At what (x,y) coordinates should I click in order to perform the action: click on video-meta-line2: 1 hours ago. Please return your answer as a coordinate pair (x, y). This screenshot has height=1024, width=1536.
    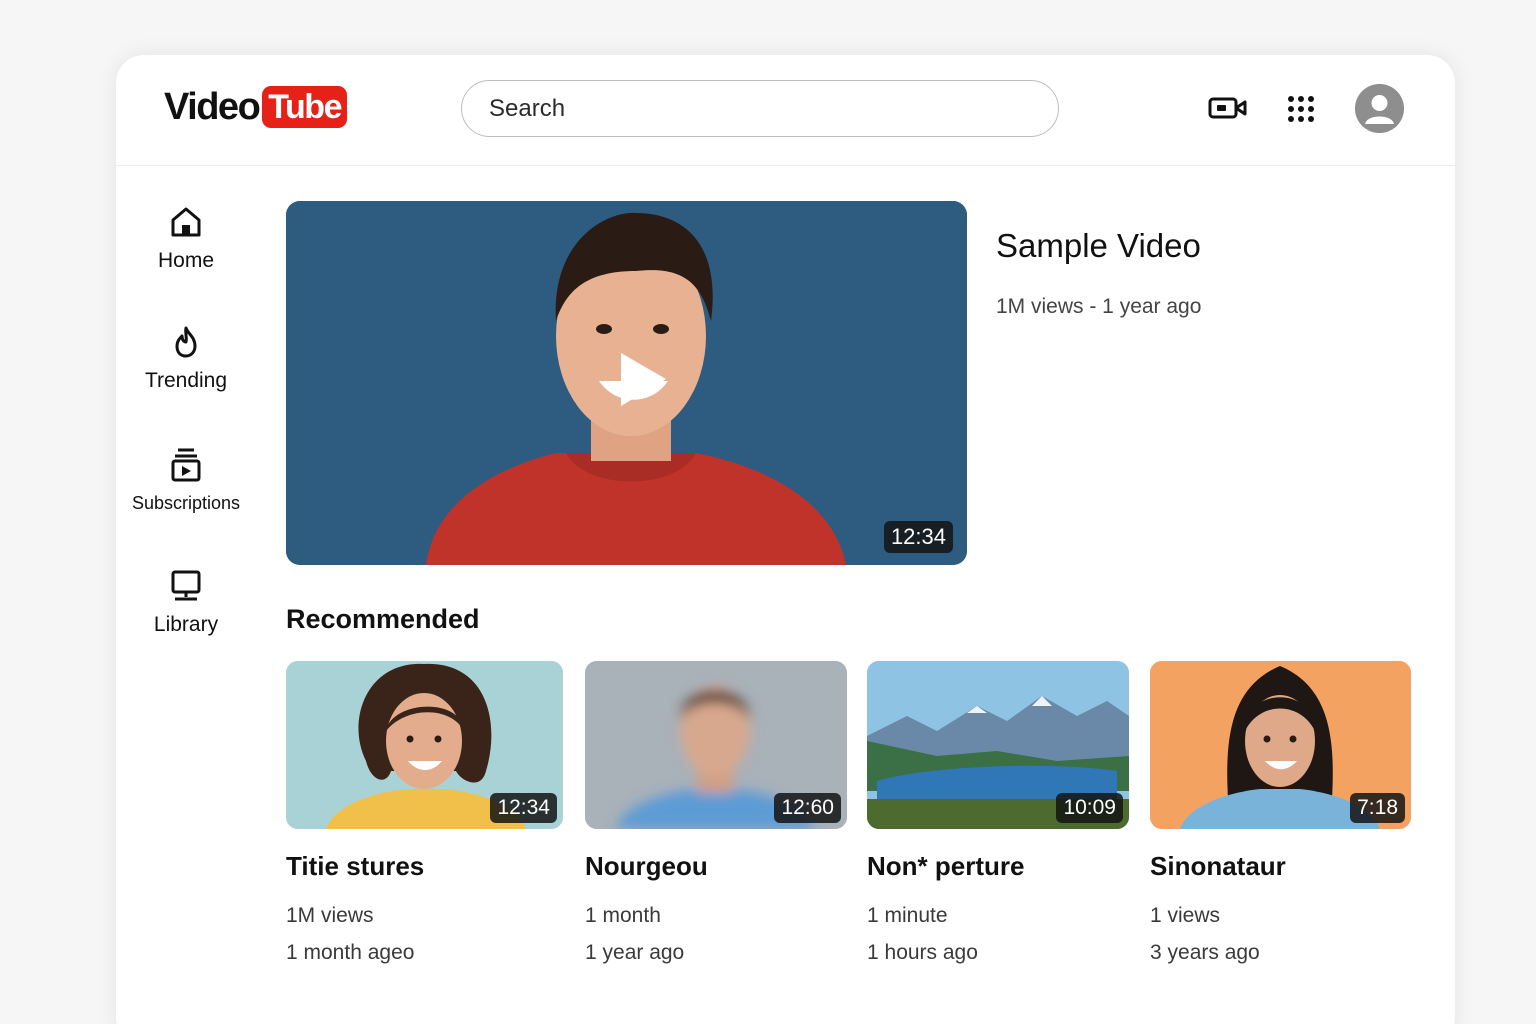
    Looking at the image, I should click on (922, 952).